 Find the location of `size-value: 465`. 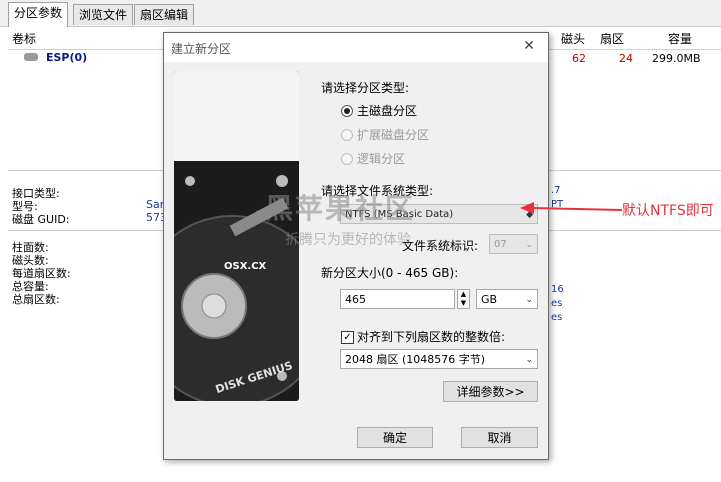

size-value: 465 is located at coordinates (355, 299).